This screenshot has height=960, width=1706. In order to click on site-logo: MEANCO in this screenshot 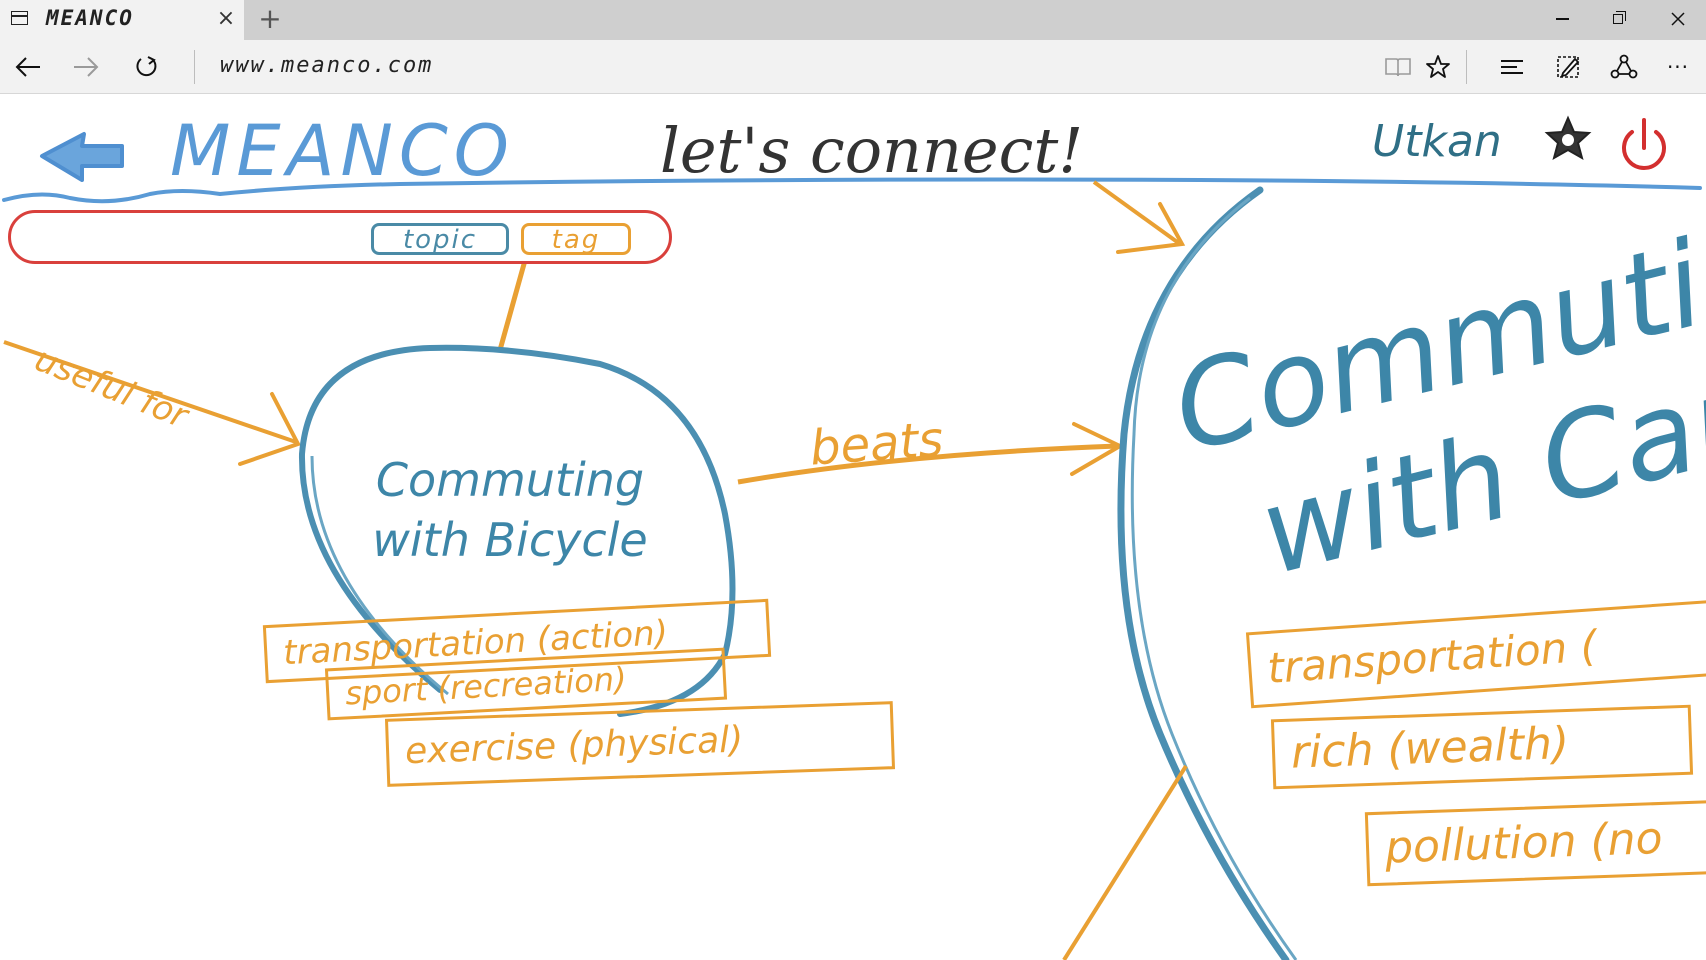, I will do `click(342, 151)`.